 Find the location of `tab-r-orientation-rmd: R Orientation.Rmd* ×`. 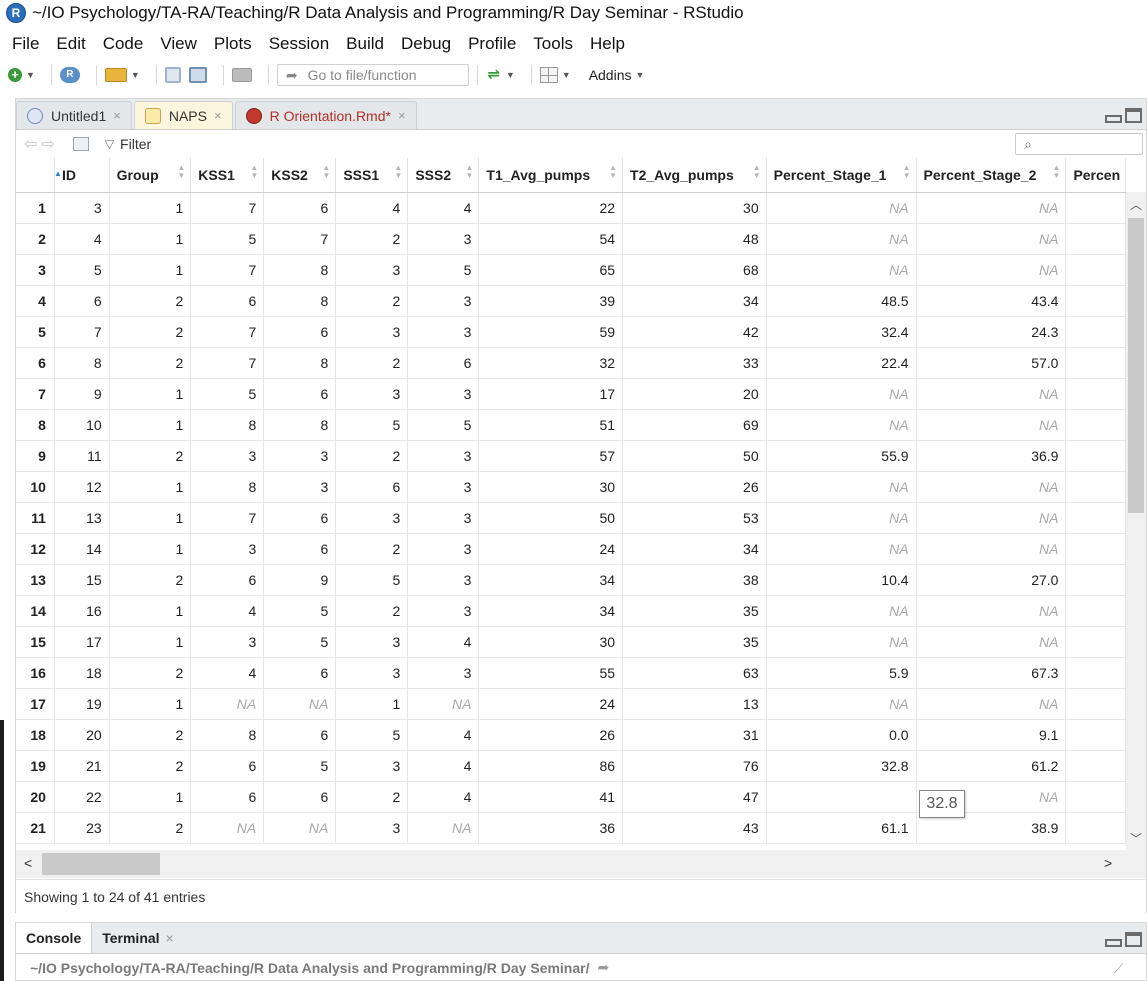

tab-r-orientation-rmd: R Orientation.Rmd* × is located at coordinates (325, 115).